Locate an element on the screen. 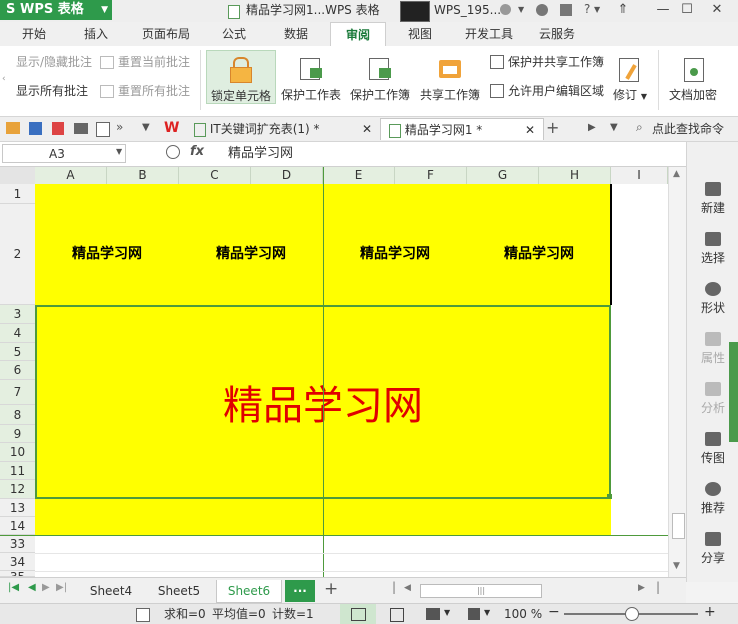  show-all-comments-button: 显示所有批注 is located at coordinates (52, 91).